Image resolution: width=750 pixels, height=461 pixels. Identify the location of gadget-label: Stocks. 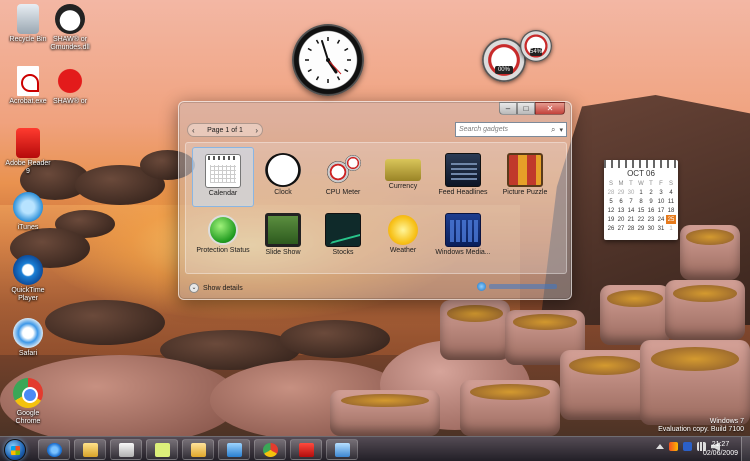
(343, 252).